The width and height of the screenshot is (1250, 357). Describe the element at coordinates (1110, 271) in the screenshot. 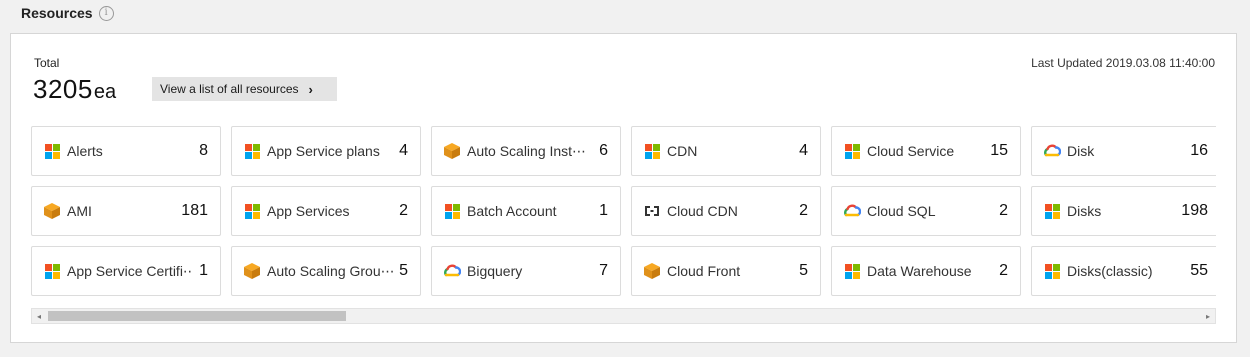

I see `resource-name: Disks(classic)` at that location.